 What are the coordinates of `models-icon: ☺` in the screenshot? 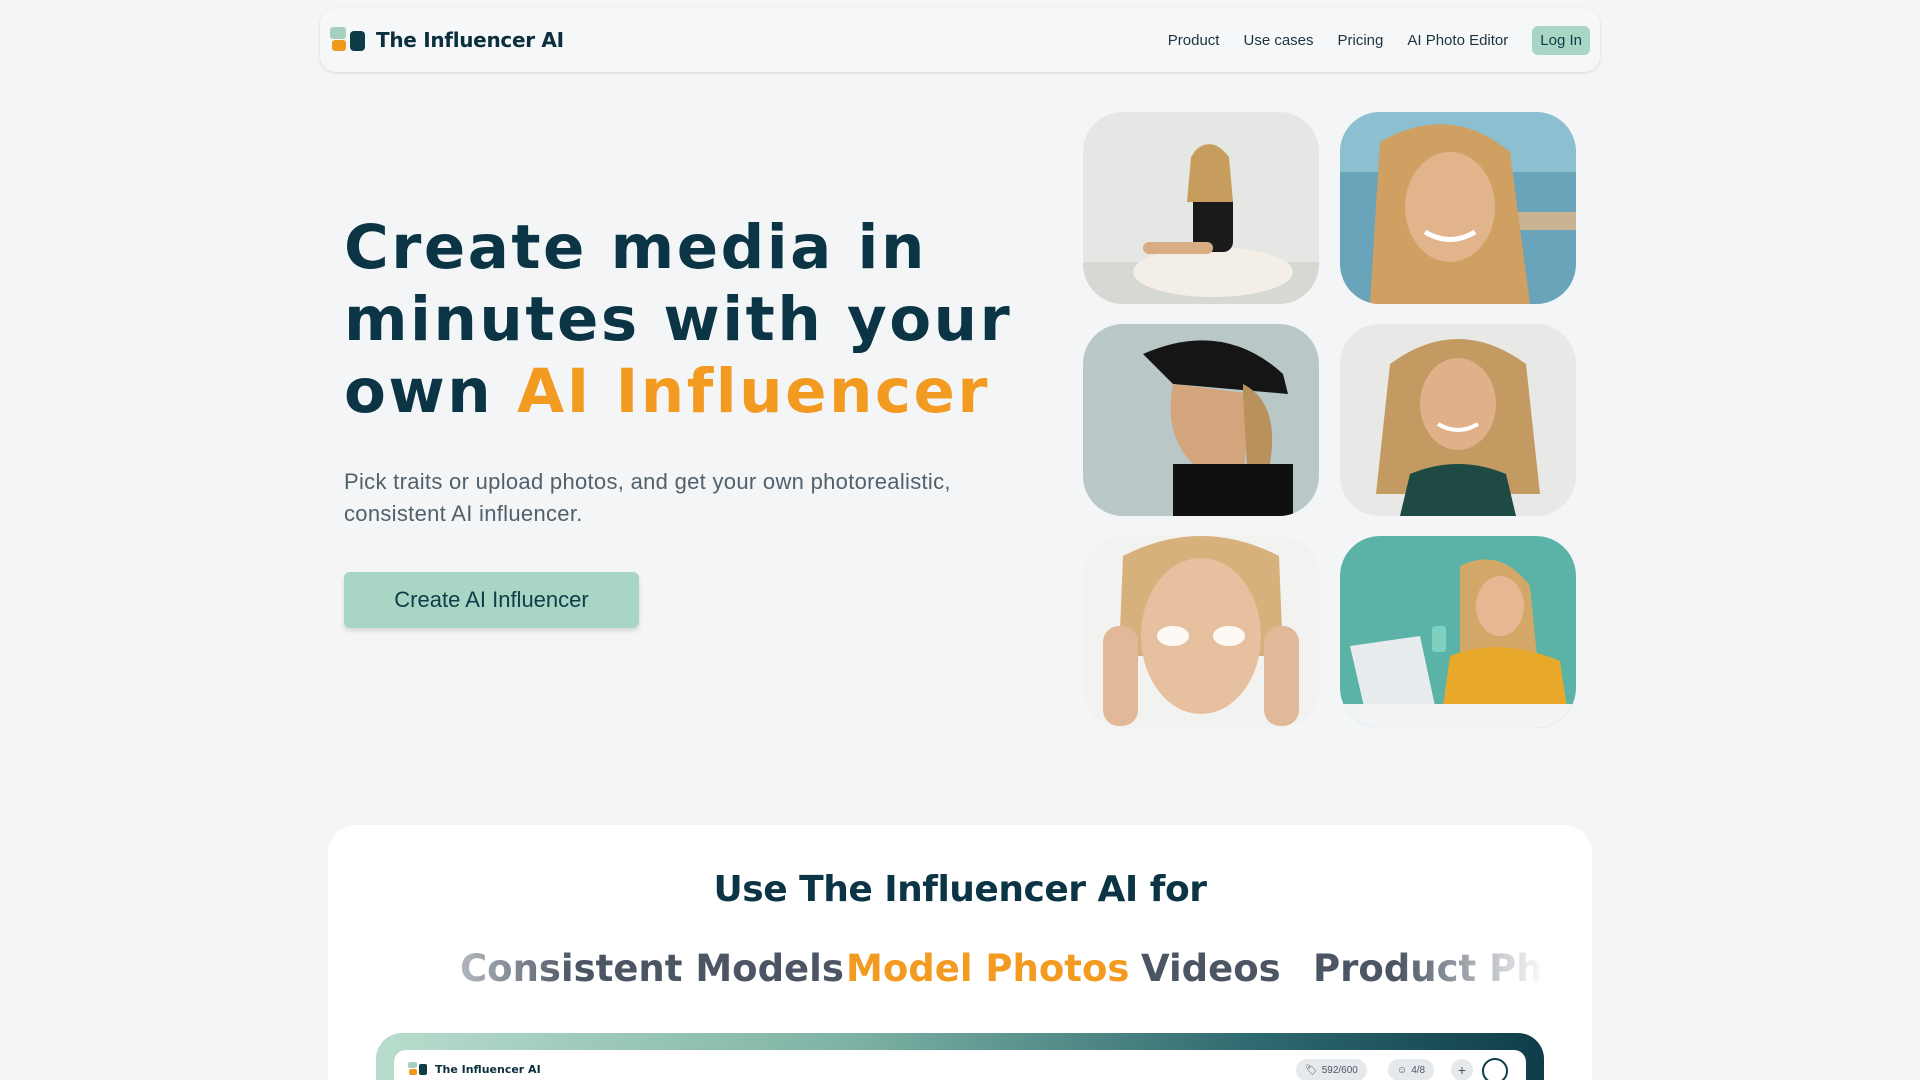 It's located at (1402, 1070).